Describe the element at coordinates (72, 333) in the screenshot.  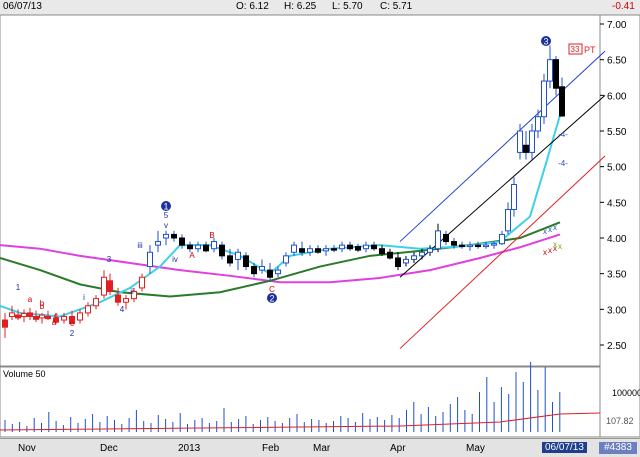
I see `wave-sub-label: 2` at that location.